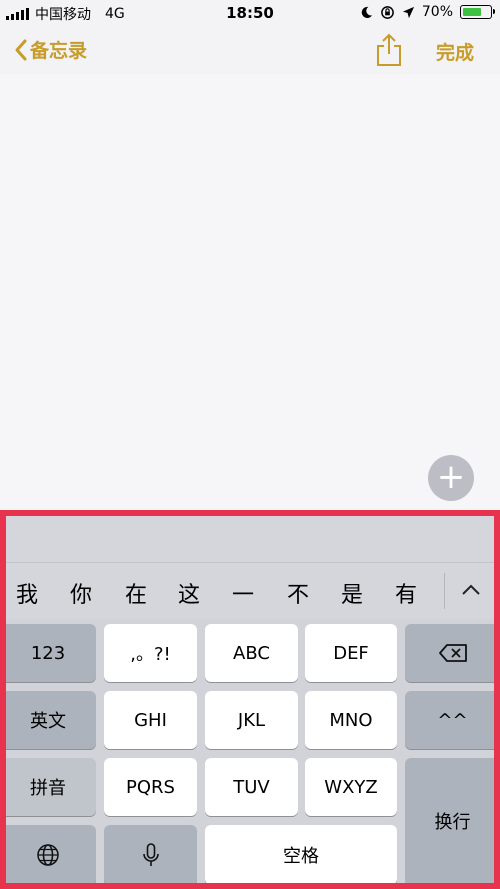 This screenshot has height=889, width=500. What do you see at coordinates (298, 593) in the screenshot?
I see `candidate-word: 不` at bounding box center [298, 593].